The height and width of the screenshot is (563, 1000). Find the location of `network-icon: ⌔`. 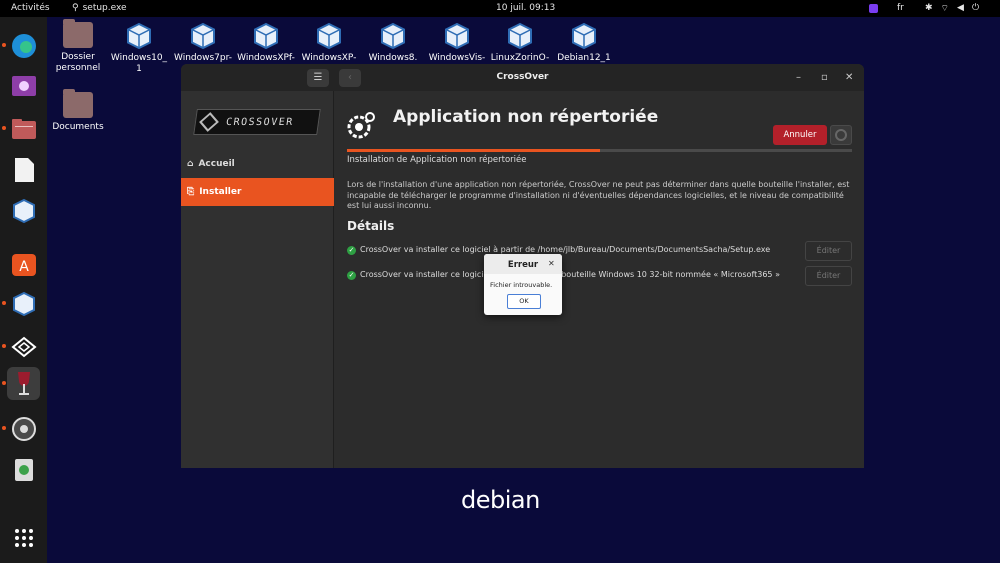

network-icon: ⌔ is located at coordinates (945, 9).